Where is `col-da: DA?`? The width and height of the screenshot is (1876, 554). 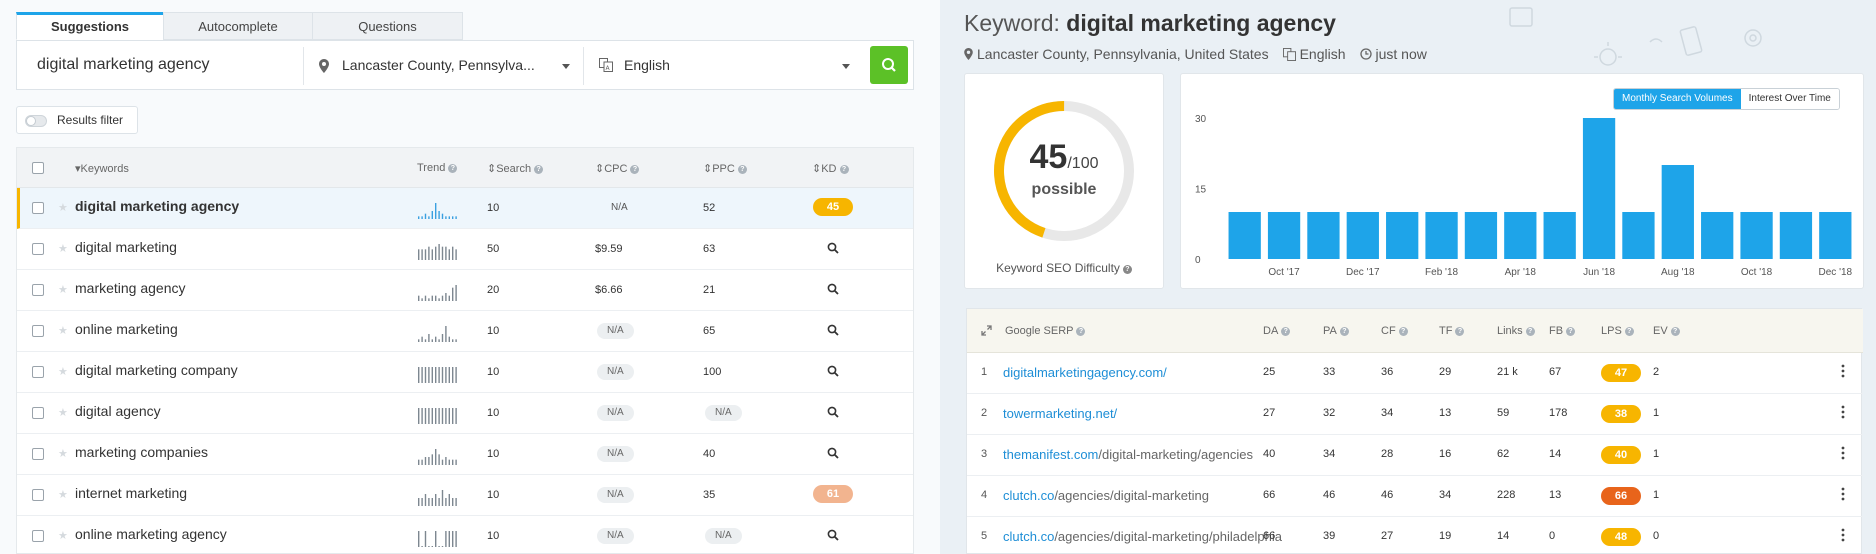
col-da: DA? is located at coordinates (1277, 331).